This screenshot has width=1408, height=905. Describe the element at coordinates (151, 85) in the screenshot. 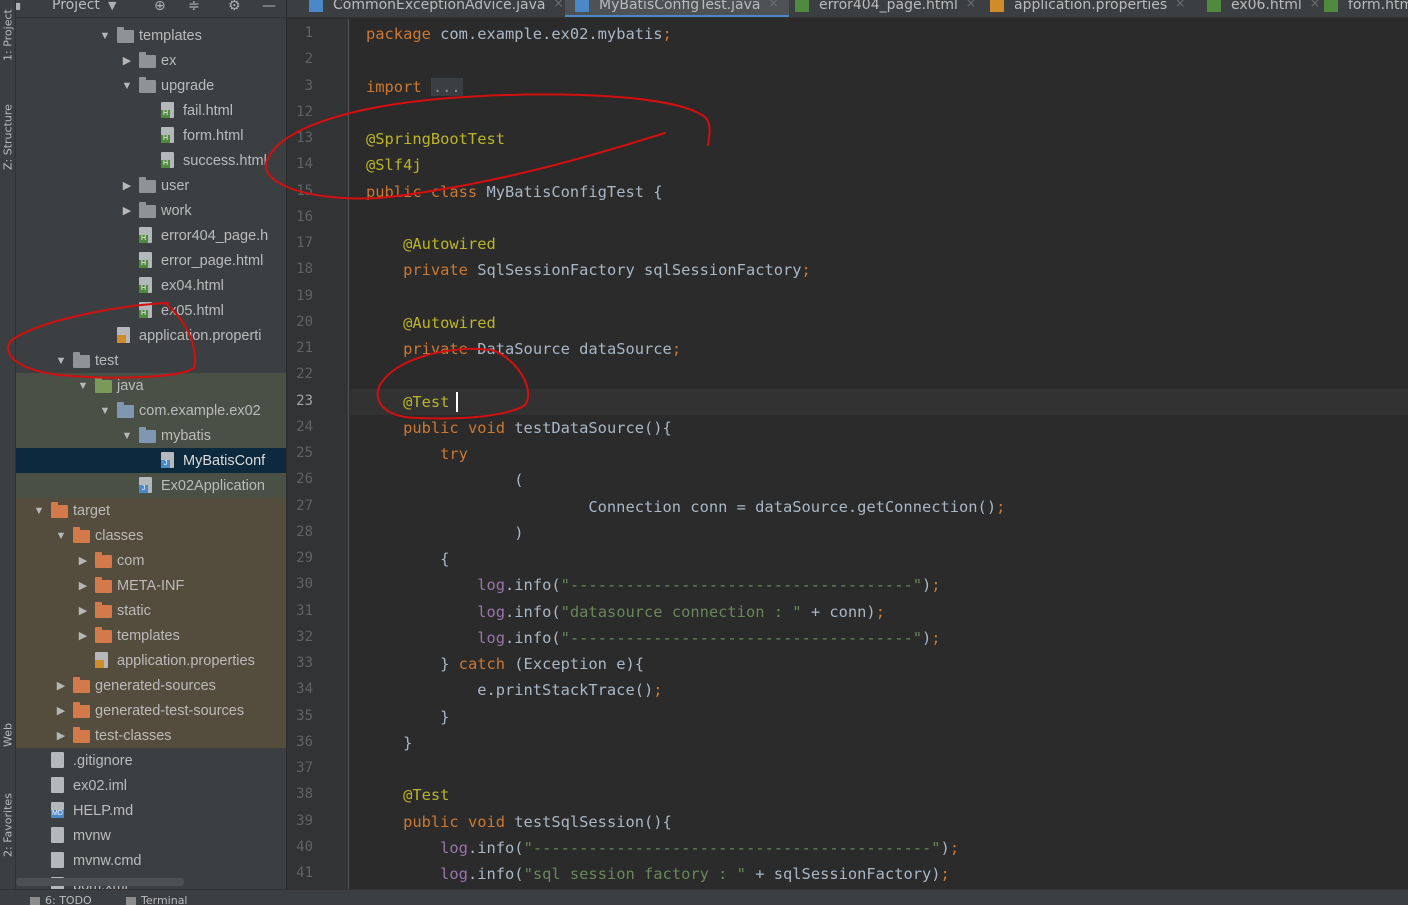

I see `project-tree-item: ▼ upgrade` at that location.